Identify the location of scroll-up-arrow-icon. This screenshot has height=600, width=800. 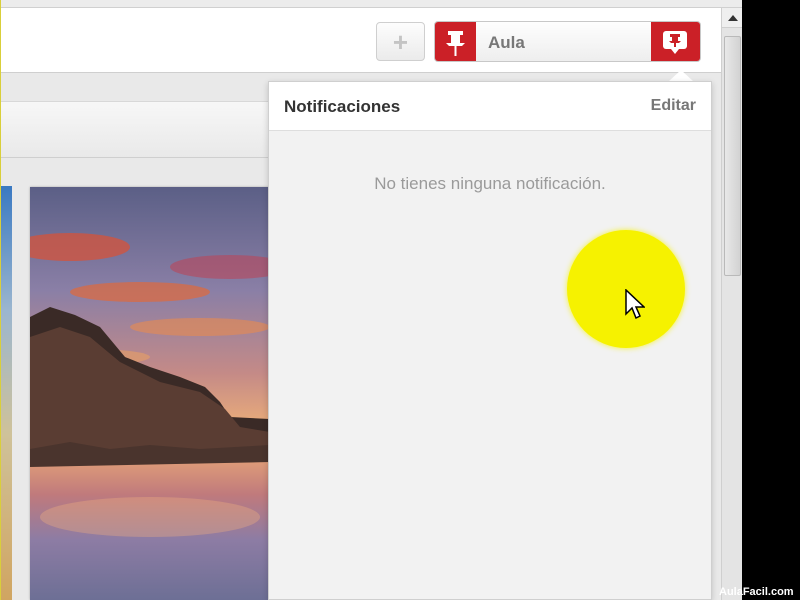
(732, 18).